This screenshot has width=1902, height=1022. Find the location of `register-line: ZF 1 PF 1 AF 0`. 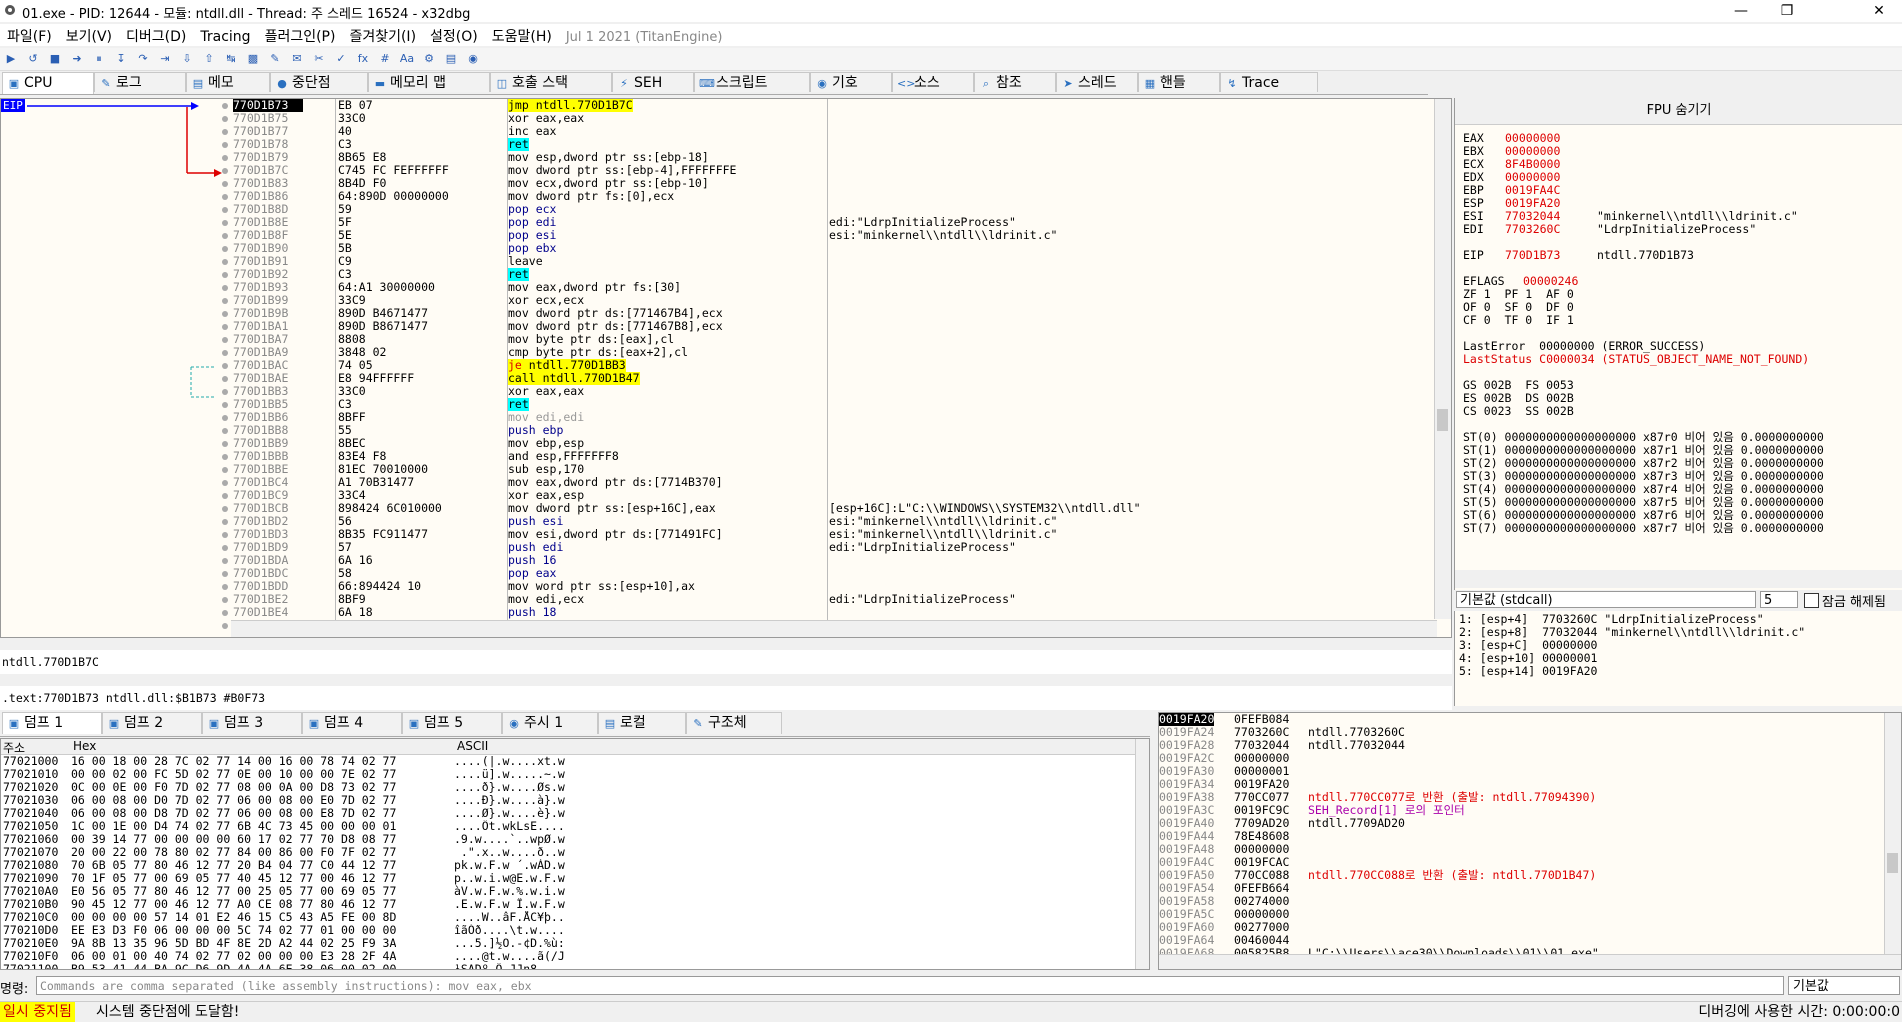

register-line: ZF 1 PF 1 AF 0 is located at coordinates (1643, 294).